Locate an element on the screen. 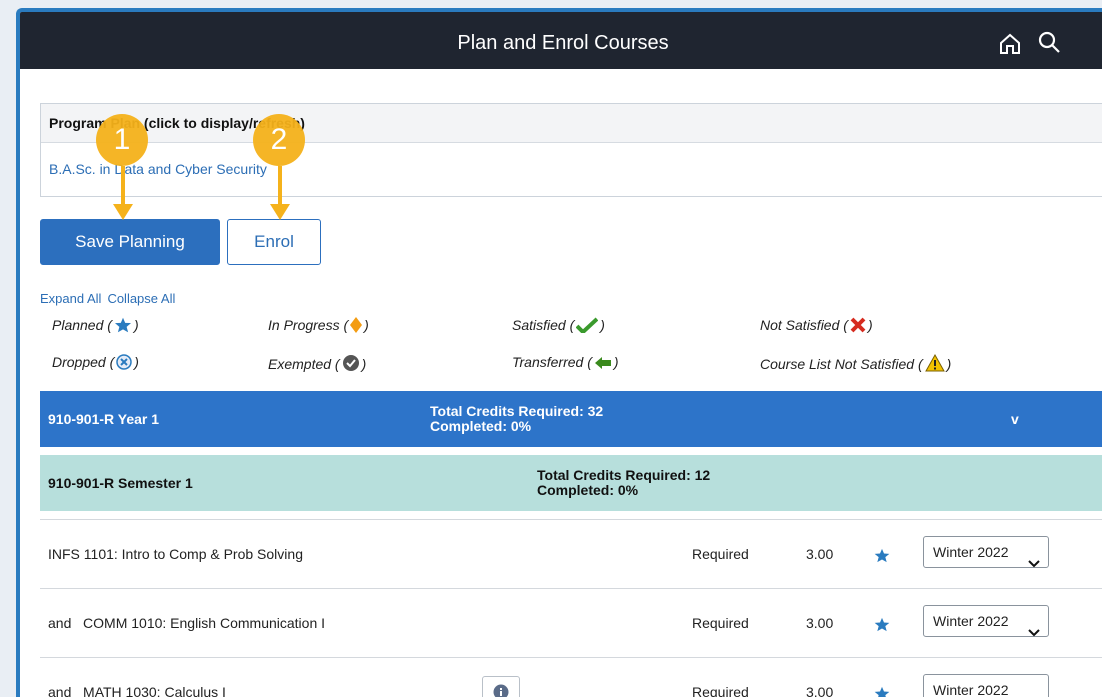 This screenshot has width=1102, height=697. diamond-icon is located at coordinates (356, 326).